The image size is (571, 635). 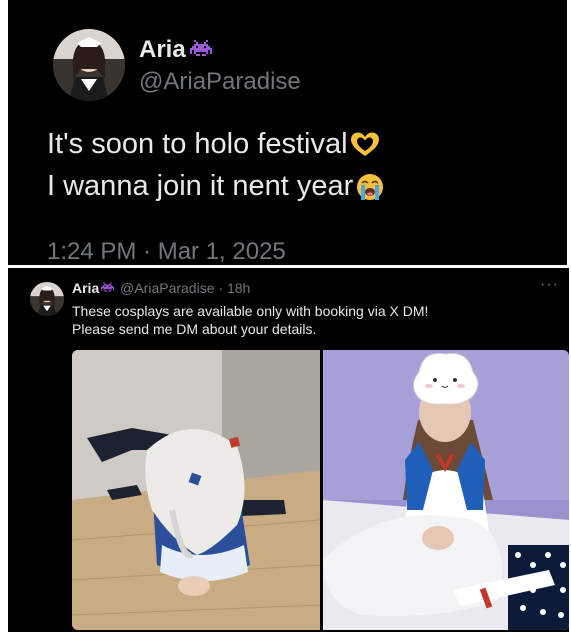 What do you see at coordinates (238, 288) in the screenshot?
I see `relative-time: 18h` at bounding box center [238, 288].